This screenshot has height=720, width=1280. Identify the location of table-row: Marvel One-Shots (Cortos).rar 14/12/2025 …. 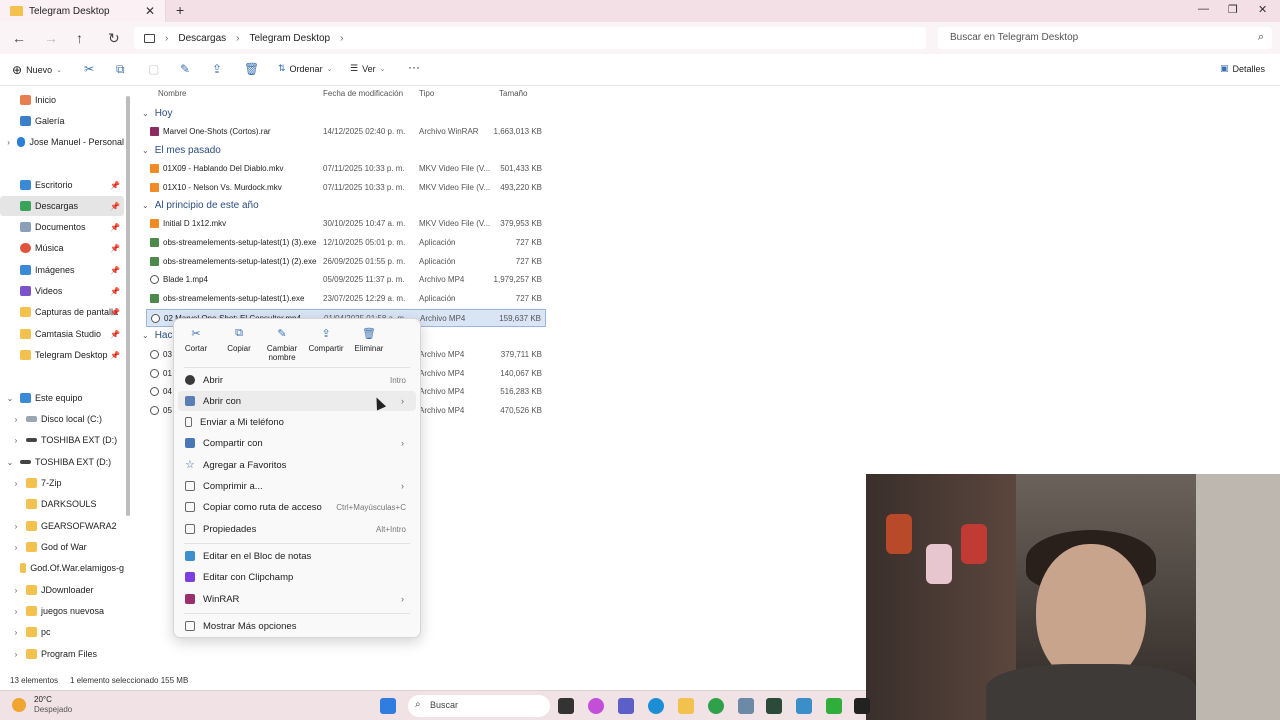
(346, 132).